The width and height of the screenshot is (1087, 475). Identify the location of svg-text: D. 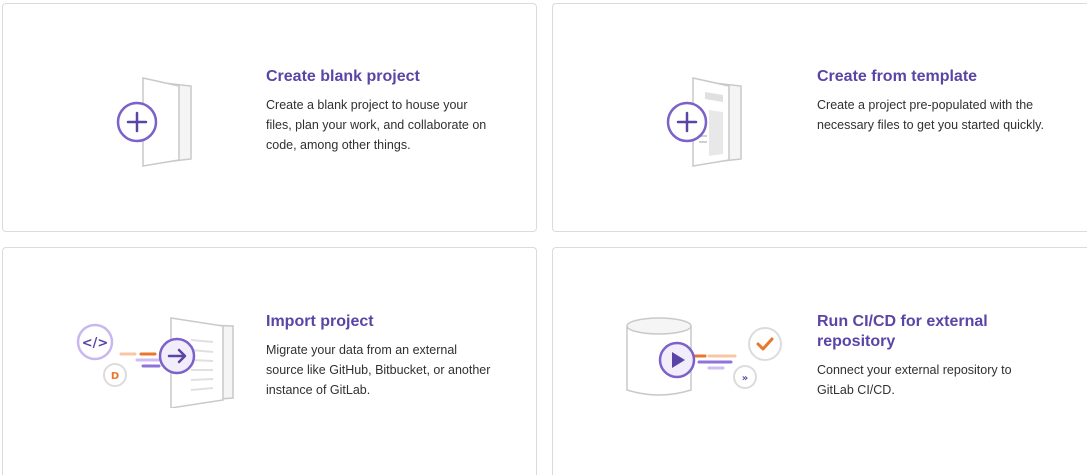
(115, 376).